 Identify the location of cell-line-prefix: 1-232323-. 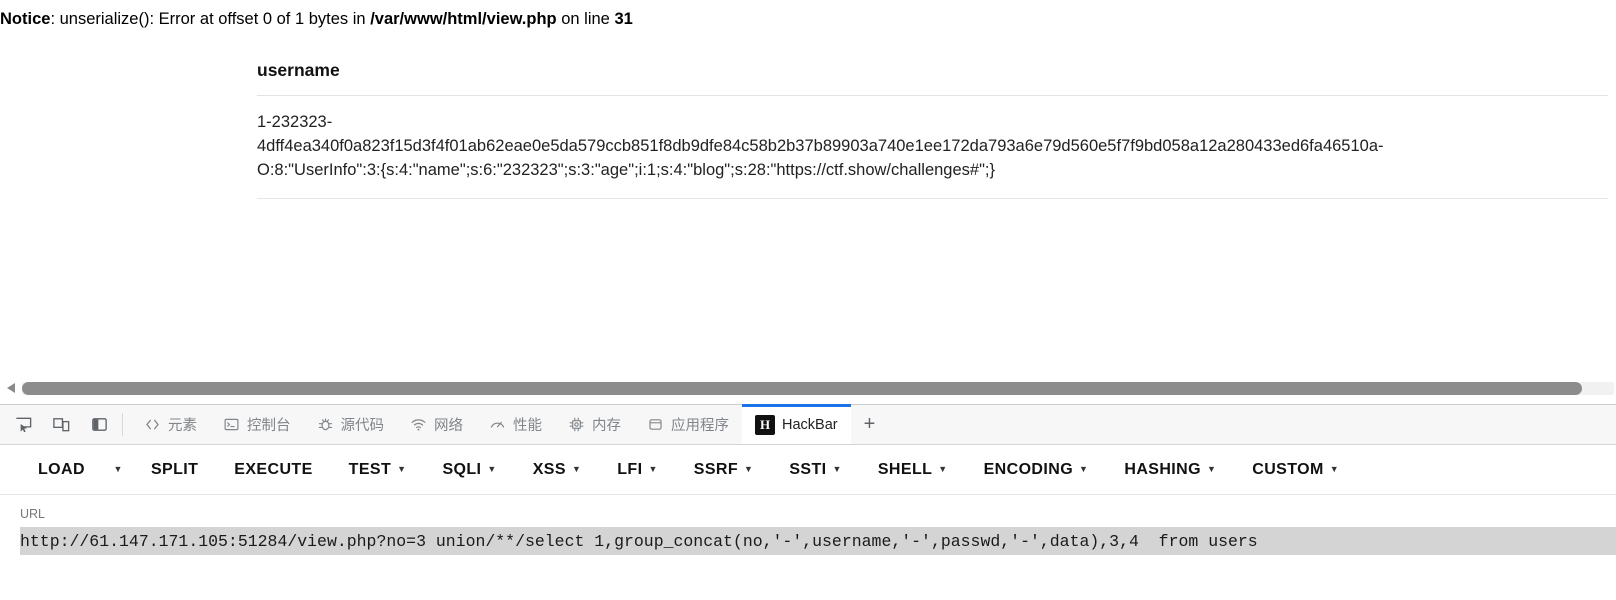
(295, 121).